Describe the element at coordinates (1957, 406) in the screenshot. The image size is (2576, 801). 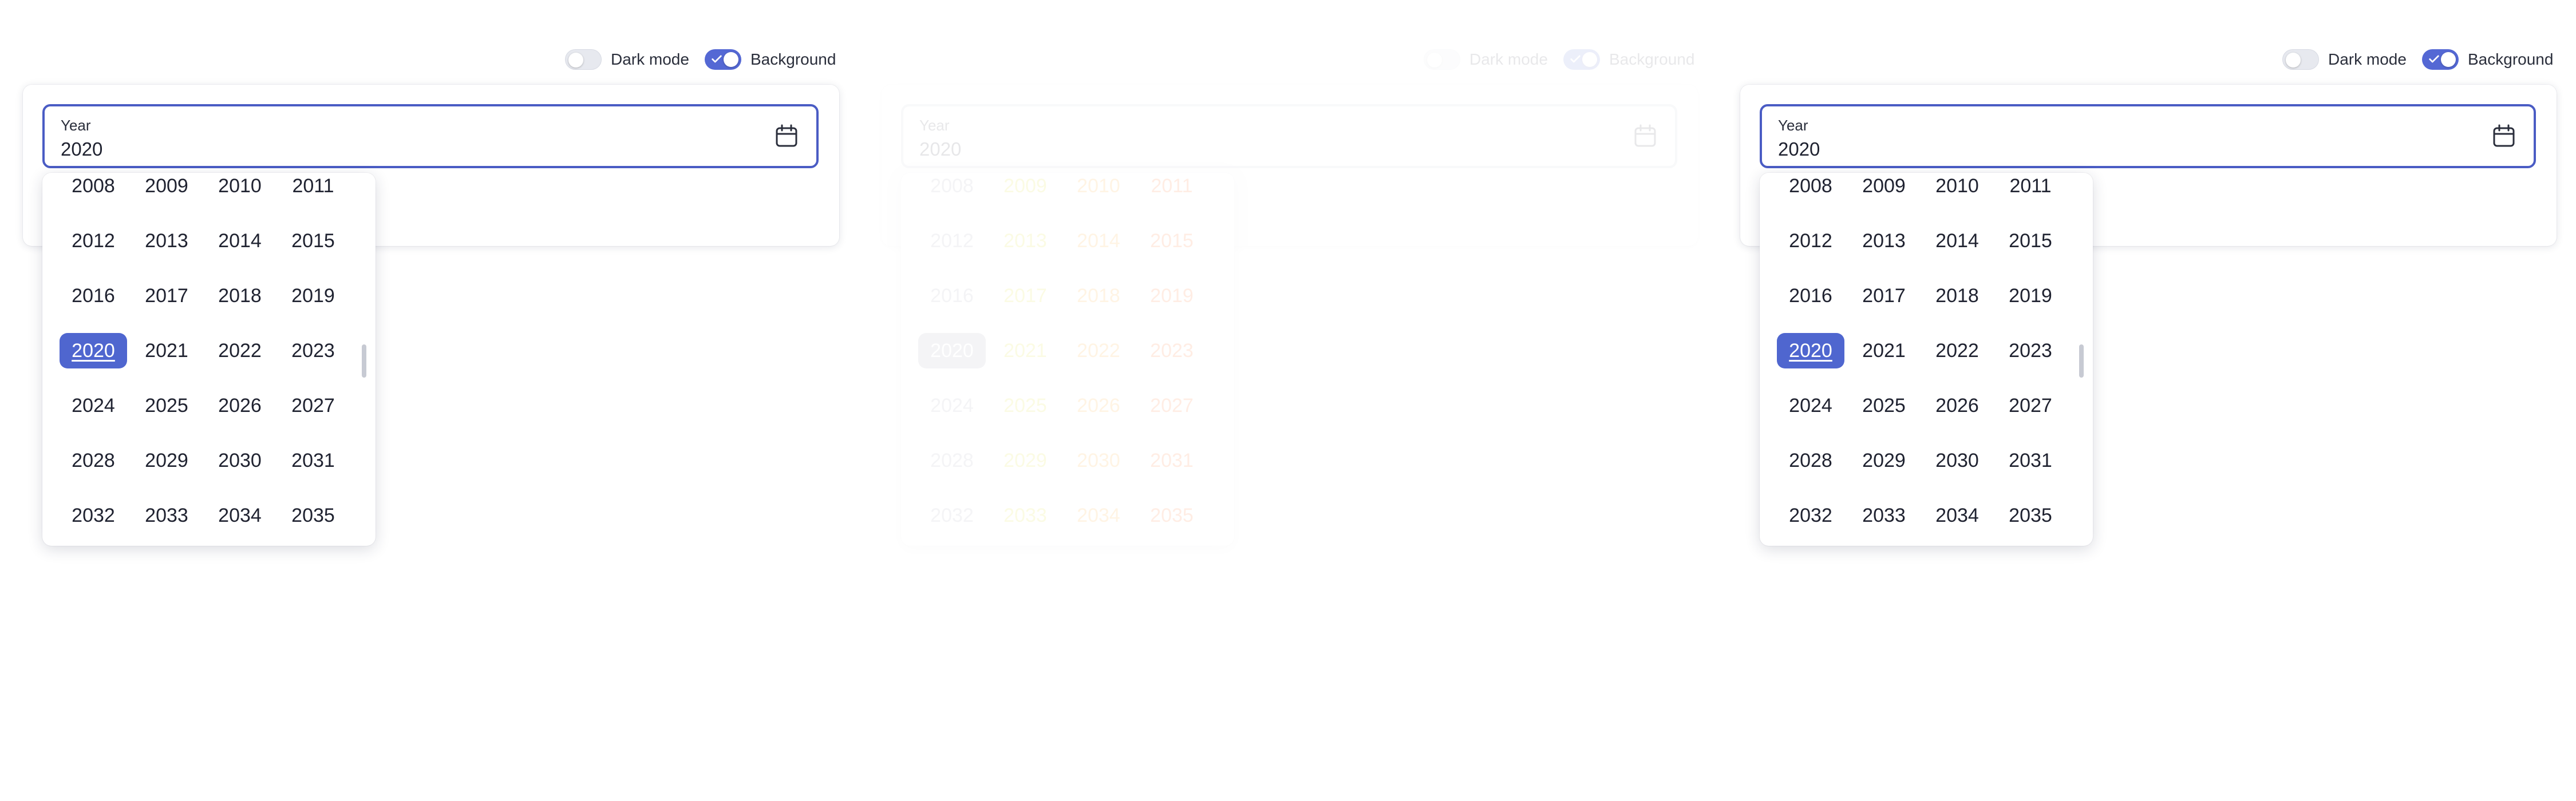
I see `year-option: 2026` at that location.